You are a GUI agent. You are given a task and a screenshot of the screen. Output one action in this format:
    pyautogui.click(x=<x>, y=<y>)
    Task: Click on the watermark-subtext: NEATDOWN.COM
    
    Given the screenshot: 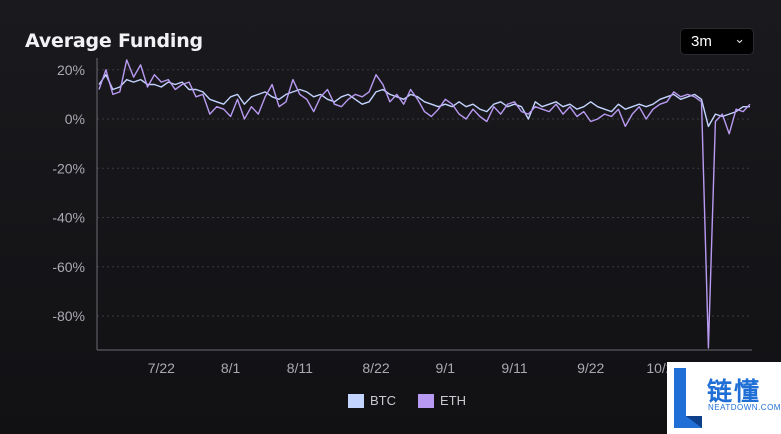 What is the action you would take?
    pyautogui.click(x=744, y=407)
    